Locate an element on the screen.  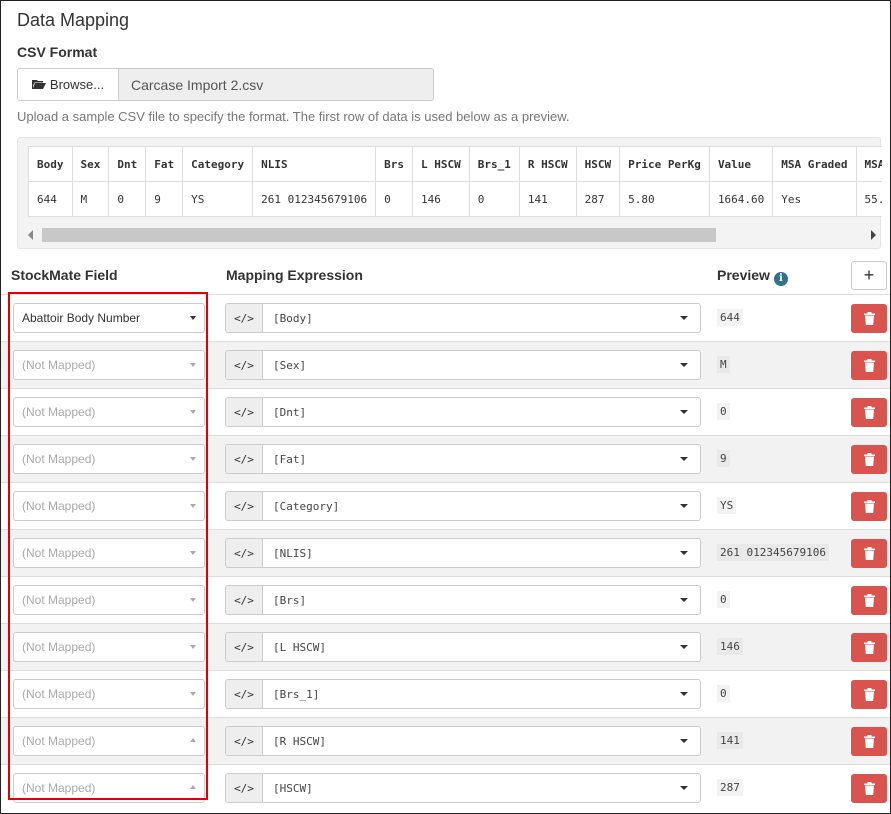
mapping-expression-select: [Sex] is located at coordinates (481, 365).